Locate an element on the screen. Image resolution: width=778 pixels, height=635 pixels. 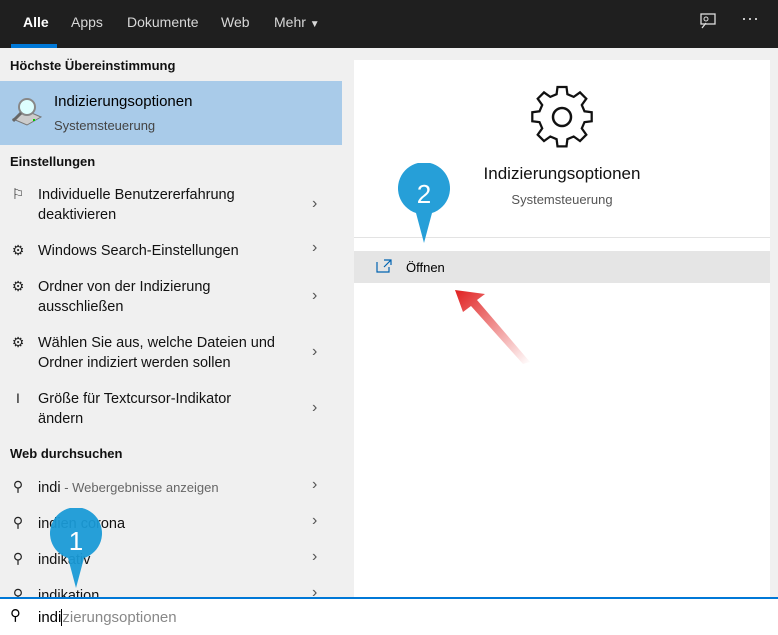
top-bar: Alle Apps Dokumente Web Mehr ▼ ··· is located at coordinates (389, 24).